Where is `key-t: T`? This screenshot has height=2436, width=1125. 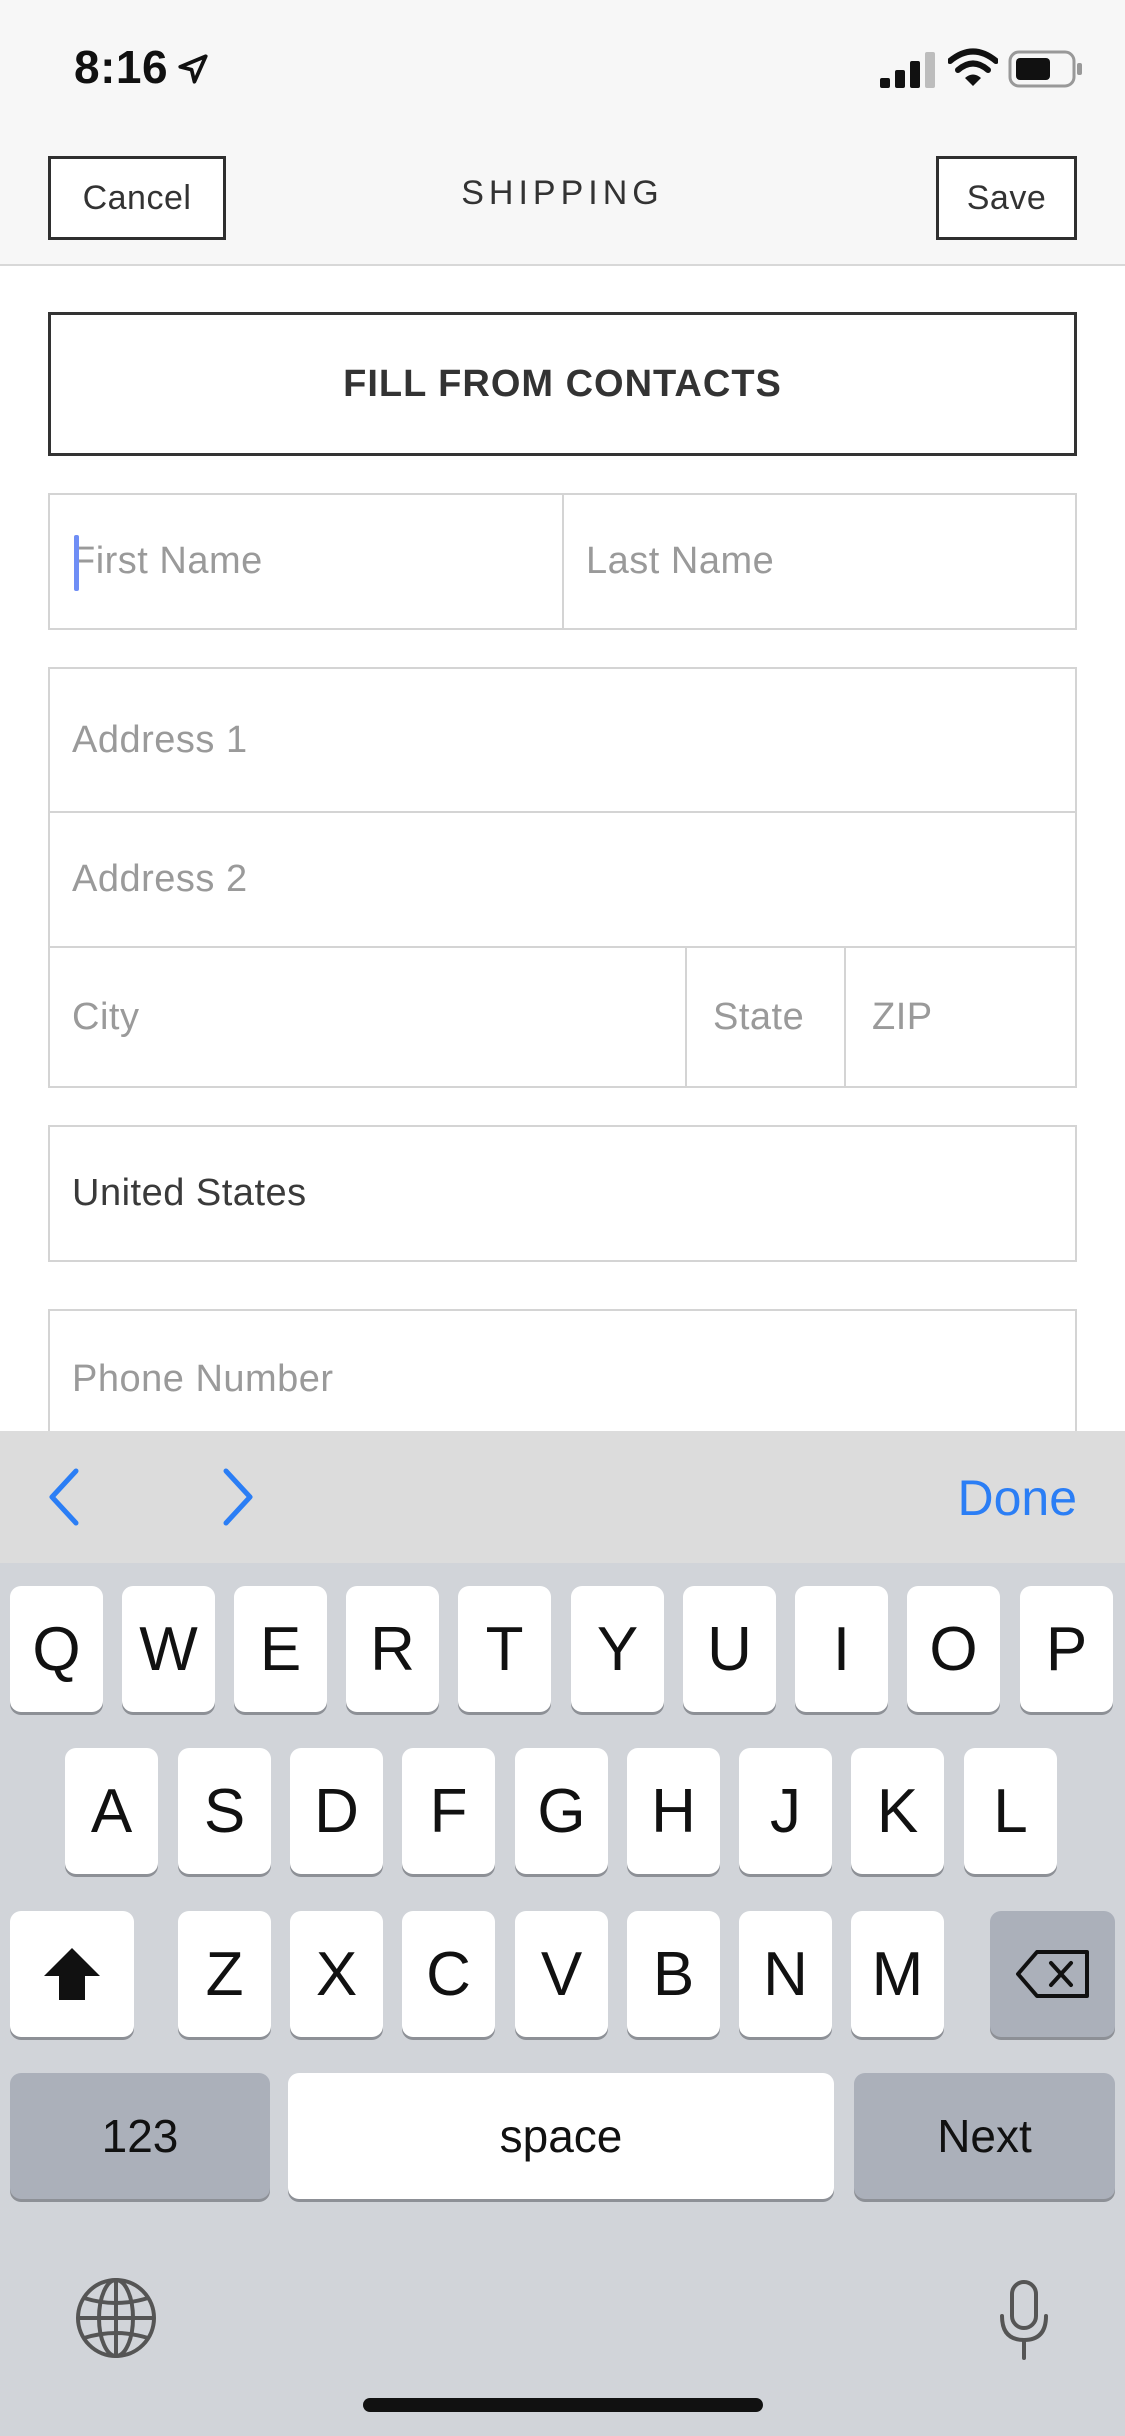 key-t: T is located at coordinates (504, 1649).